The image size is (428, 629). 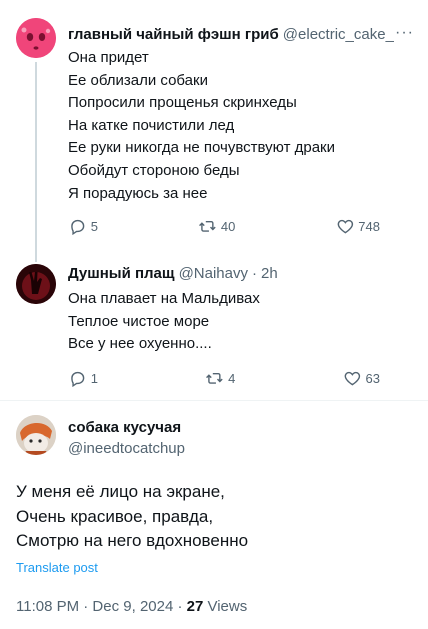 What do you see at coordinates (57, 567) in the screenshot?
I see `translate-link: Translate post` at bounding box center [57, 567].